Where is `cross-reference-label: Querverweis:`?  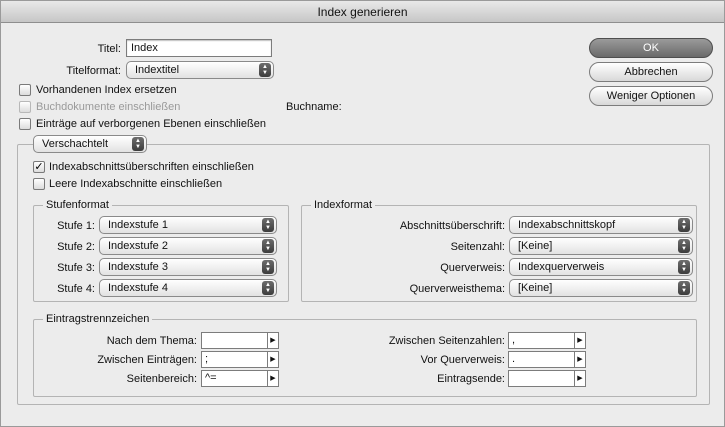 cross-reference-label: Querverweis: is located at coordinates (472, 268).